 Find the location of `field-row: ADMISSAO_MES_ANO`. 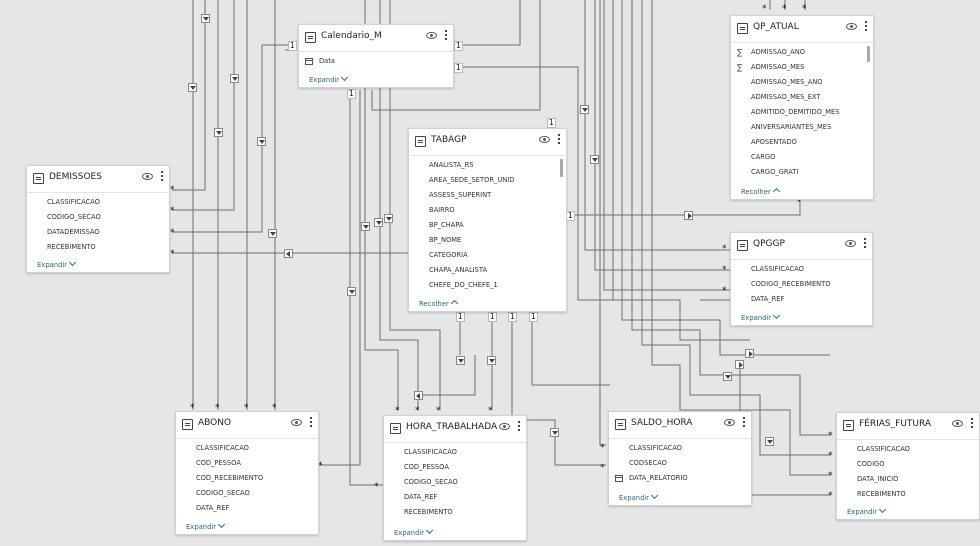

field-row: ADMISSAO_MES_ANO is located at coordinates (802, 82).